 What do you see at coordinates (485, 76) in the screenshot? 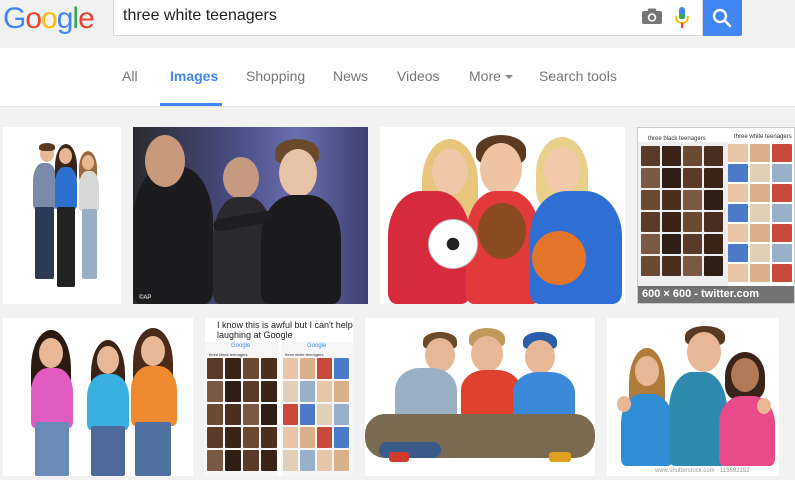
I see `tab-more-label: More` at bounding box center [485, 76].